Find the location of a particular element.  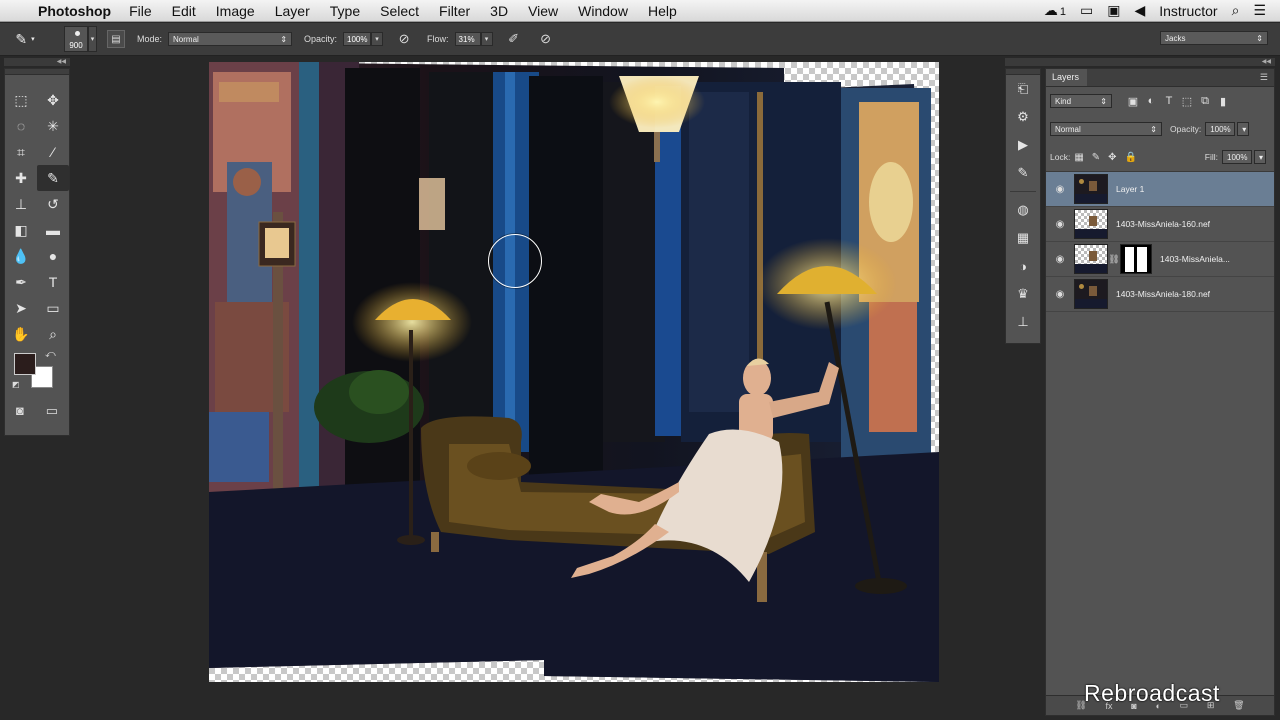

layer-row: ◉ 1403-MissAniela-180.nef is located at coordinates (1160, 294).